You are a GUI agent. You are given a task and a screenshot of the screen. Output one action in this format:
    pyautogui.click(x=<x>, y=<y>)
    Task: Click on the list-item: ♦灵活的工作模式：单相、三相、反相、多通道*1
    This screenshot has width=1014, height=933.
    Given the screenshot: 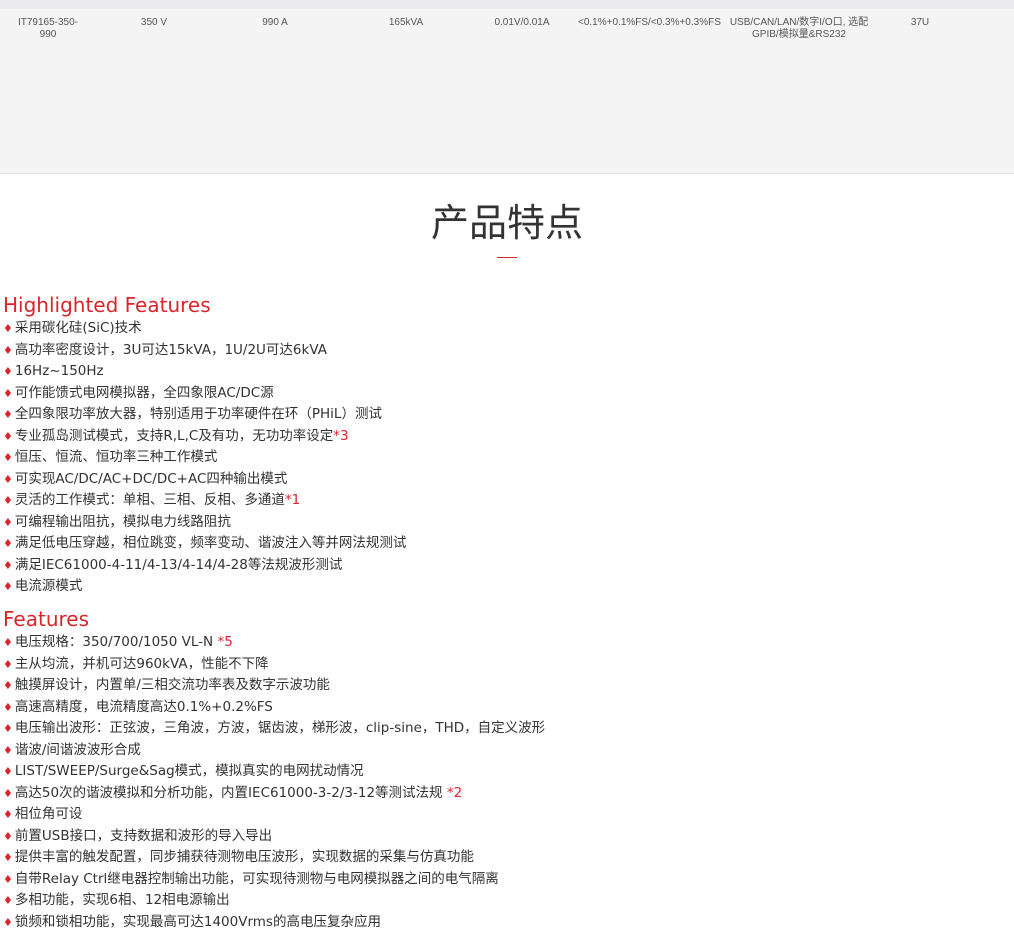 What is the action you would take?
    pyautogui.click(x=204, y=501)
    